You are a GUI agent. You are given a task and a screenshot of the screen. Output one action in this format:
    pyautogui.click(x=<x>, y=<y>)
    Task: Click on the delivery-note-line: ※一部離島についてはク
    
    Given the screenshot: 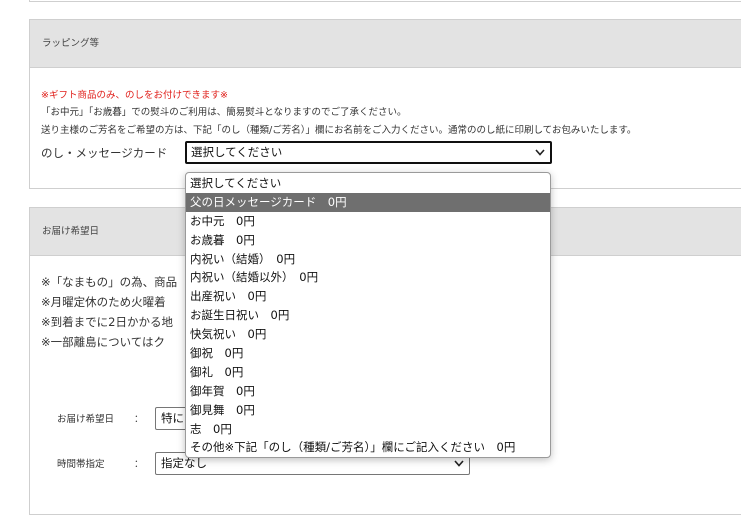 What is the action you would take?
    pyautogui.click(x=103, y=342)
    